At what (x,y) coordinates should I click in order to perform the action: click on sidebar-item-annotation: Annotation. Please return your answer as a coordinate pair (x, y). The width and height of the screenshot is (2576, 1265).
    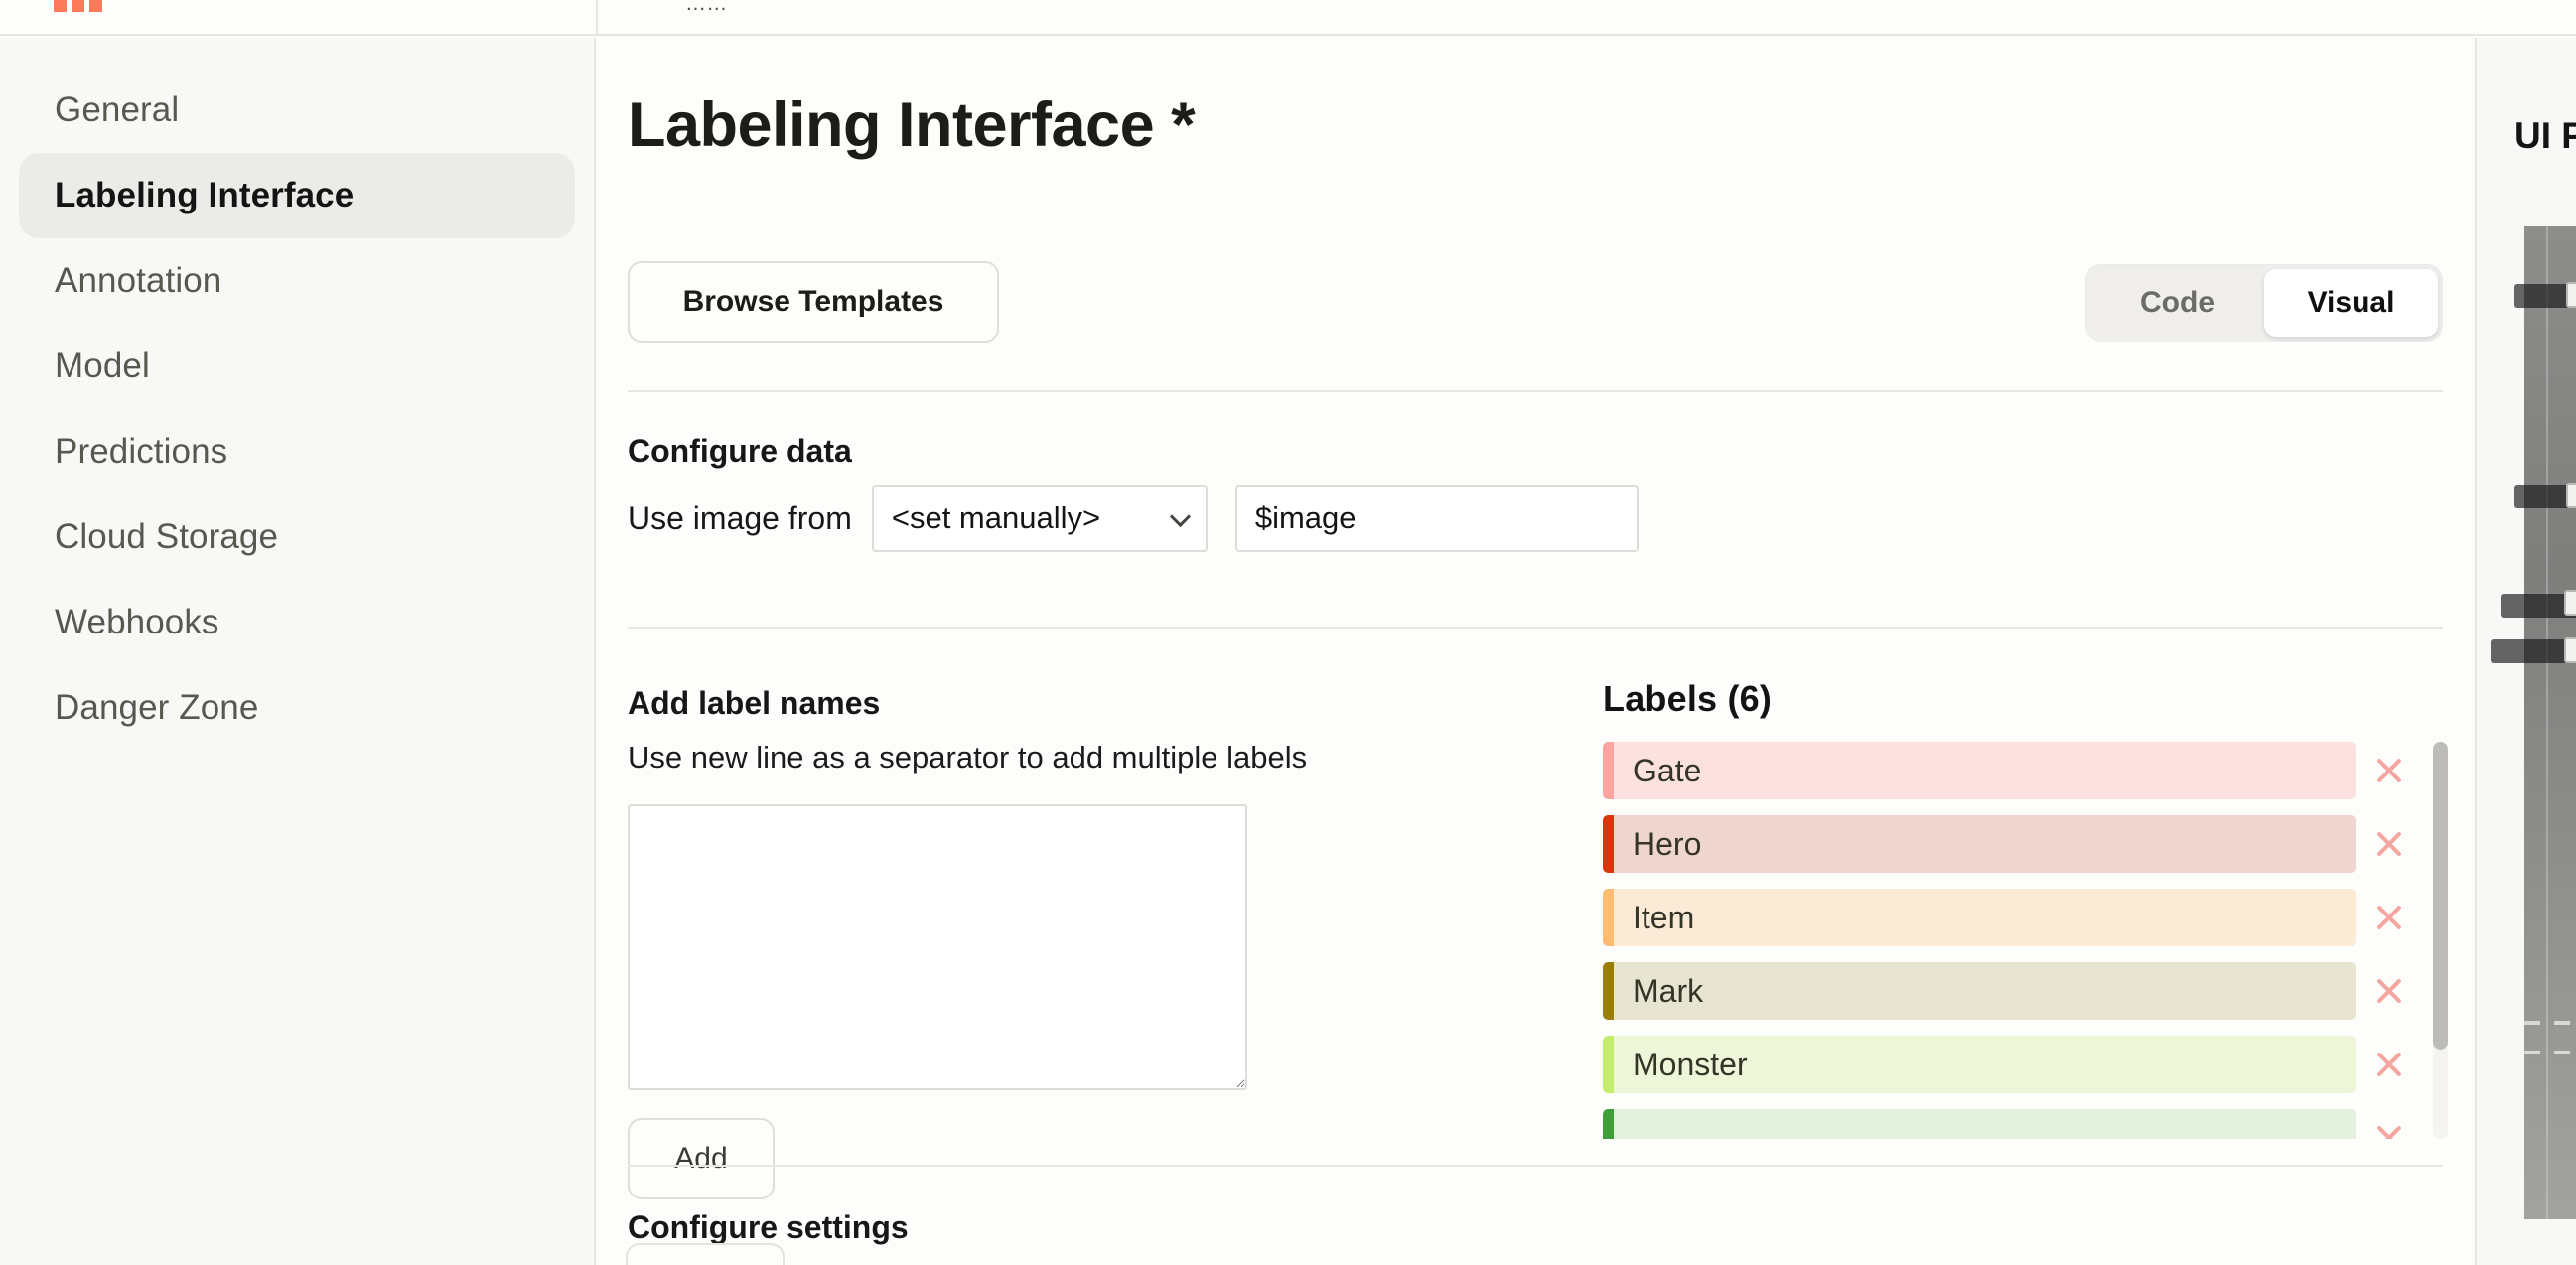
    Looking at the image, I should click on (297, 281).